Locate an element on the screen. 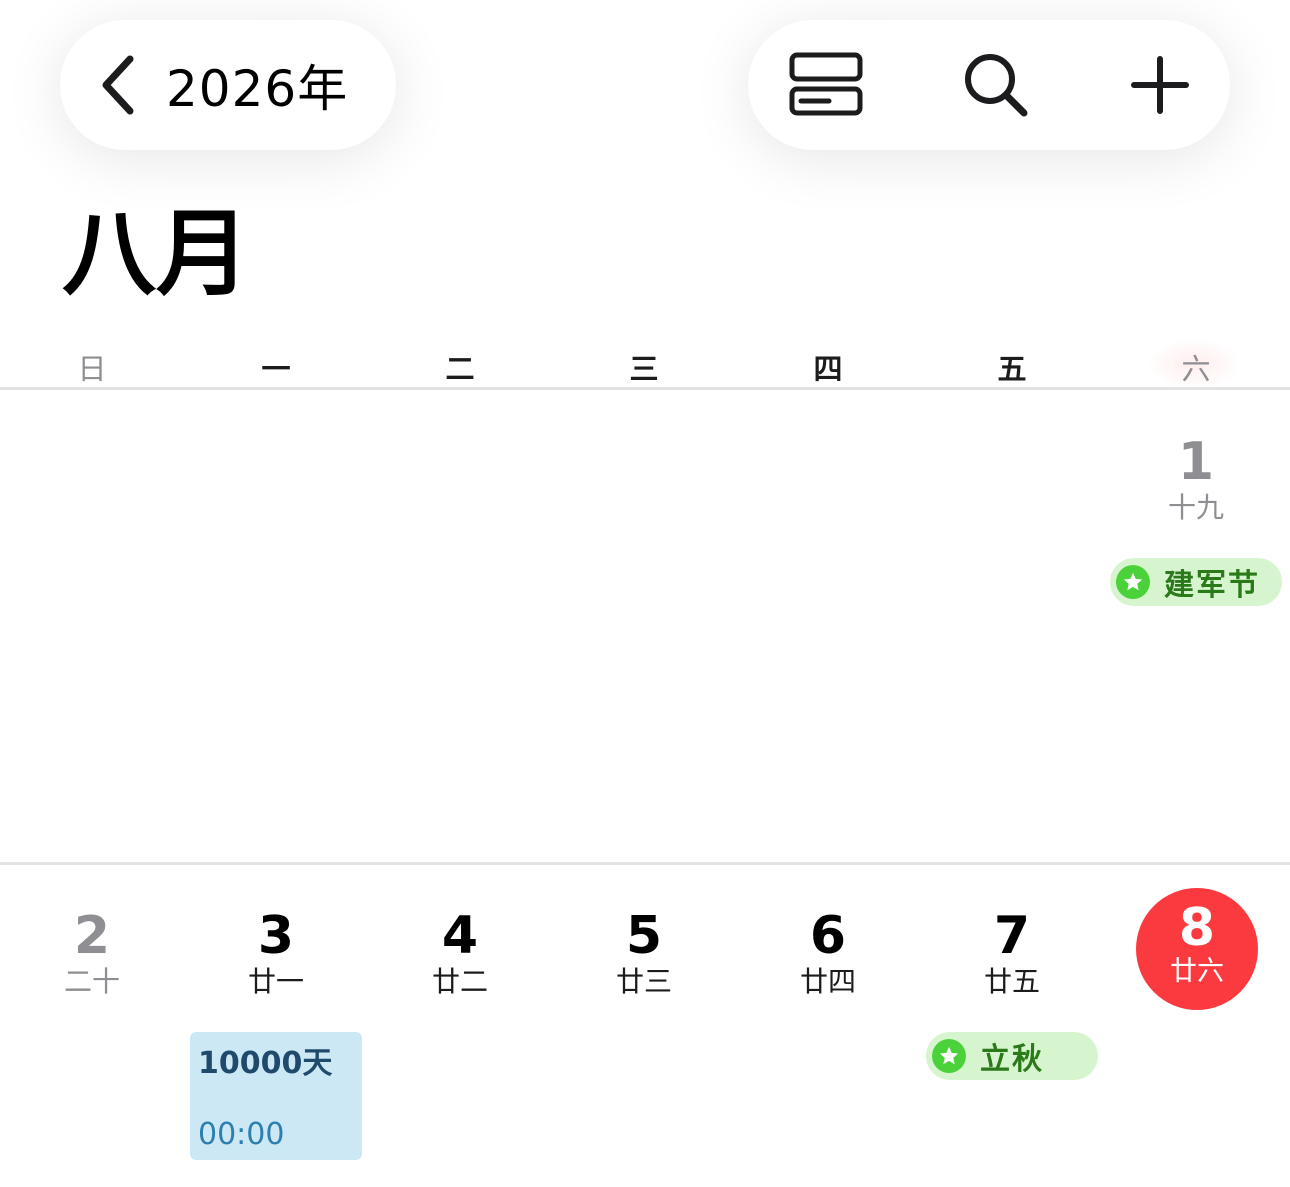 Image resolution: width=1290 pixels, height=1187 pixels. list-view-icon is located at coordinates (826, 84).